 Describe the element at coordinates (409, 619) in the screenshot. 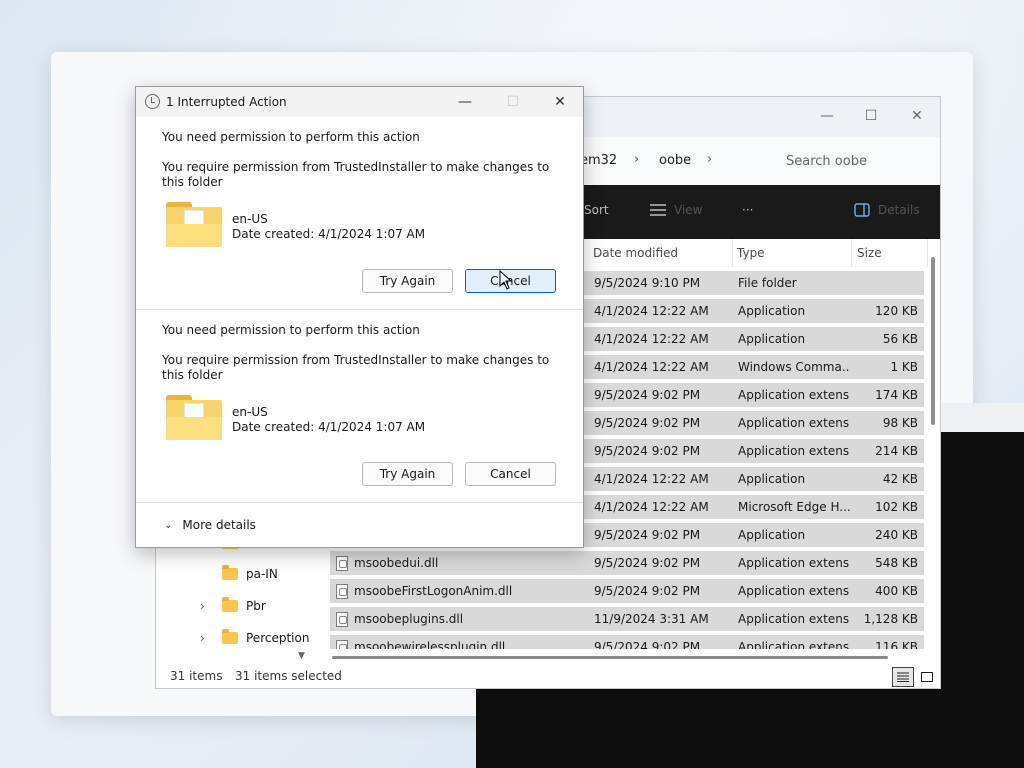

I see `file-name: msoobeplugins.dll` at that location.